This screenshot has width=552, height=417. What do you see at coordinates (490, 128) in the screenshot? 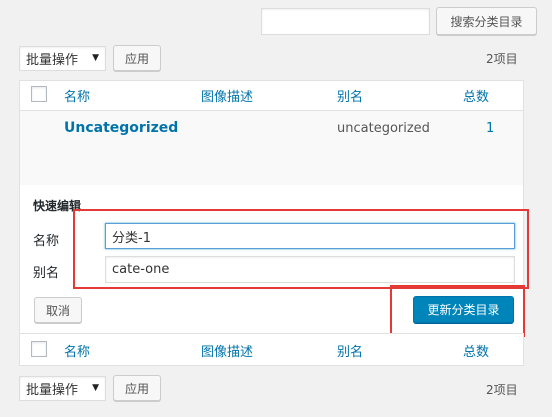
I see `row-count-link: 1` at bounding box center [490, 128].